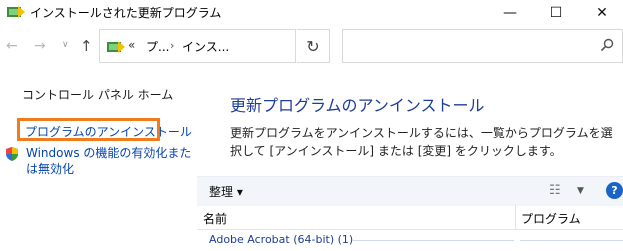 The height and width of the screenshot is (251, 623). I want to click on control-panel-home-link: コントロール パネル ホーム, so click(97, 94).